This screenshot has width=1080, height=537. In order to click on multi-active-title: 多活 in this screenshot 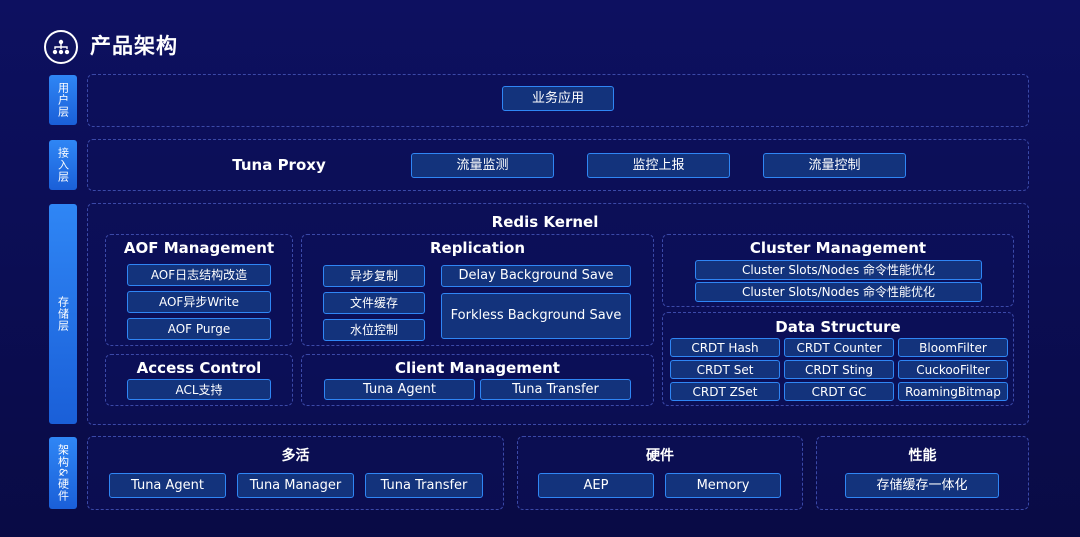, I will do `click(295, 456)`.